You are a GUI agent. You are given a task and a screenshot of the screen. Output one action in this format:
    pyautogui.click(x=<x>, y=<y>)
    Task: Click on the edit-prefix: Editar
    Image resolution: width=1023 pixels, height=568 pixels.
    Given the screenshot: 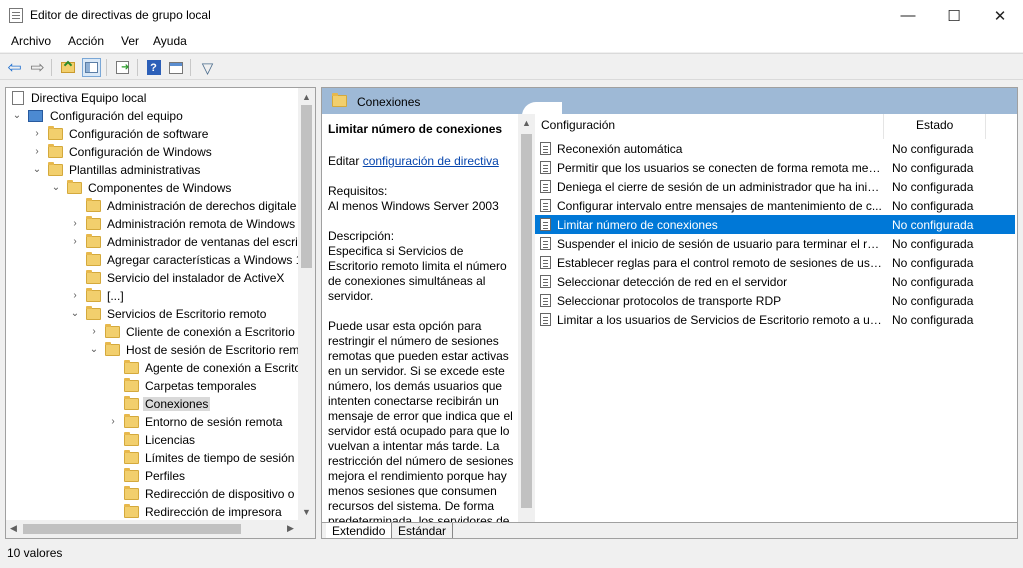 What is the action you would take?
    pyautogui.click(x=344, y=161)
    